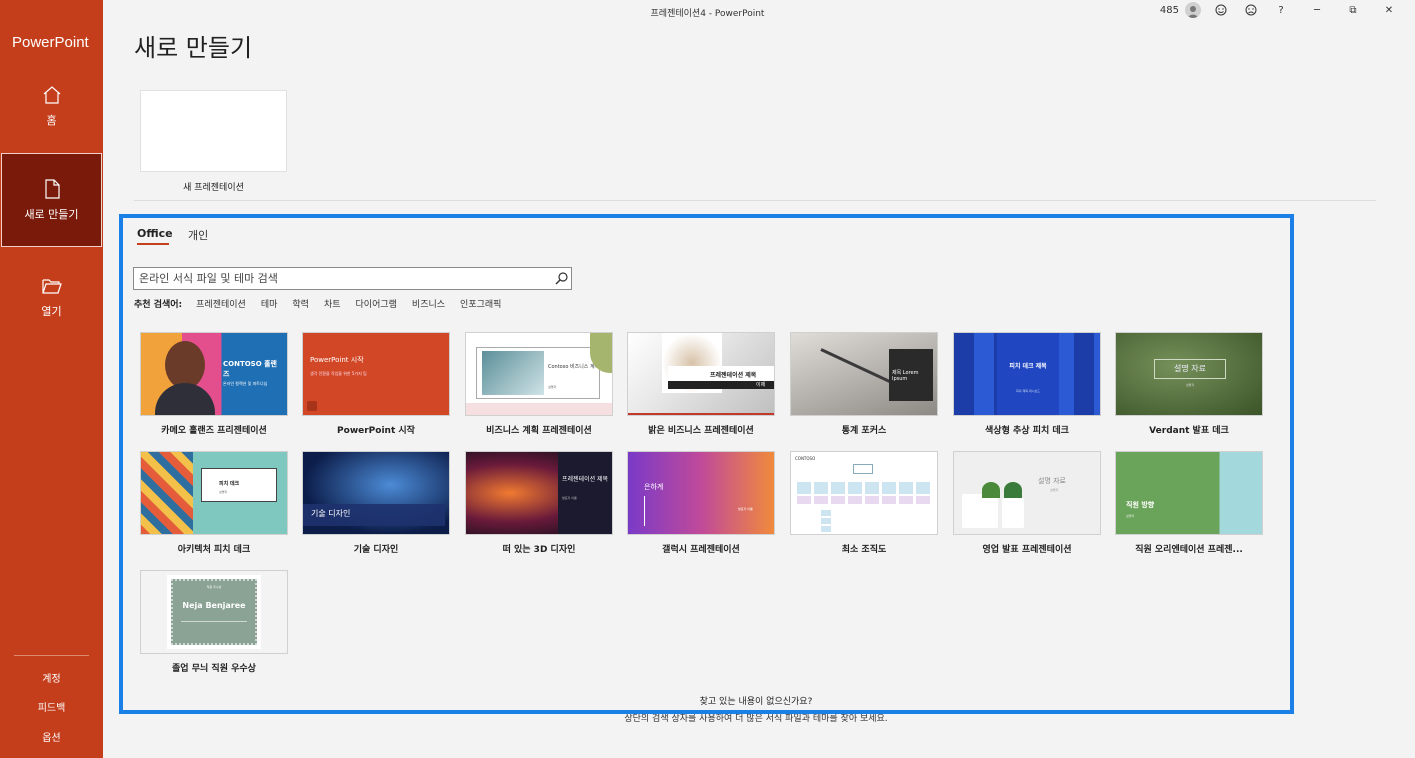 This screenshot has width=1415, height=758. I want to click on blank-presentation-thumbnail, so click(213, 131).